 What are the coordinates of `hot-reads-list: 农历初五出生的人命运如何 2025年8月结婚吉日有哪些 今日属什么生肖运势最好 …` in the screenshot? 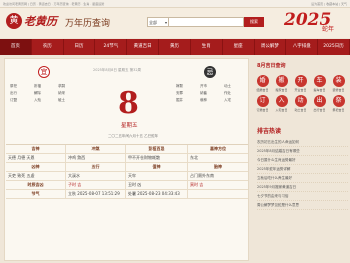 It's located at (300, 174).